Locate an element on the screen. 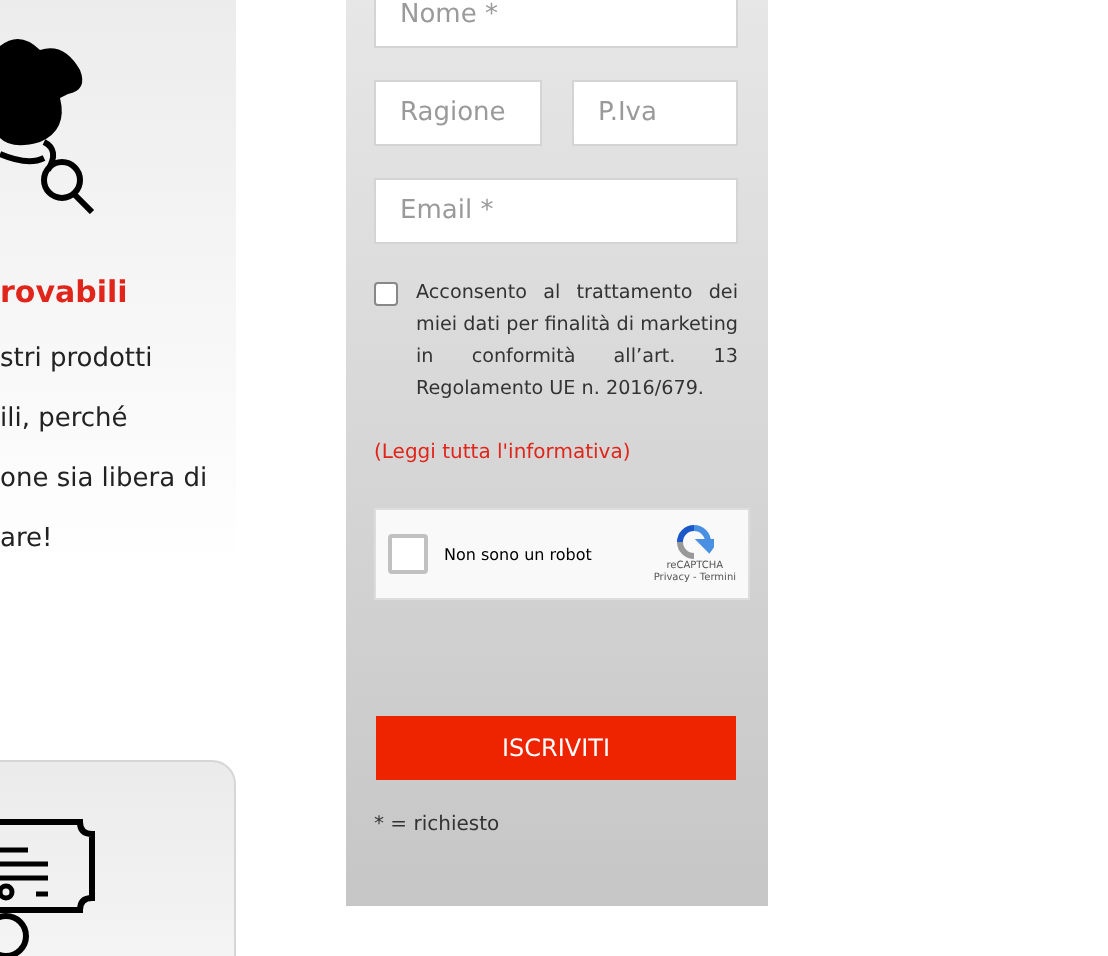 The height and width of the screenshot is (956, 1108). vat-field: P.Iva is located at coordinates (655, 113).